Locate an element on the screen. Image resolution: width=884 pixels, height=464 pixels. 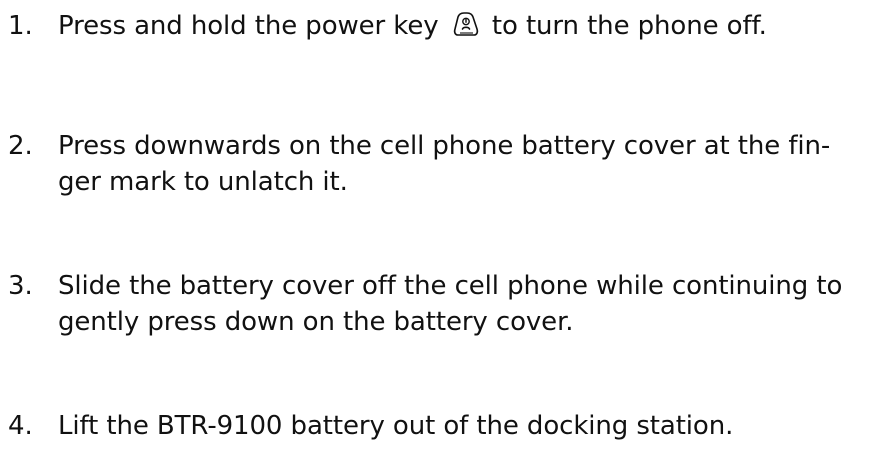
step-number: 2. is located at coordinates (20, 146).